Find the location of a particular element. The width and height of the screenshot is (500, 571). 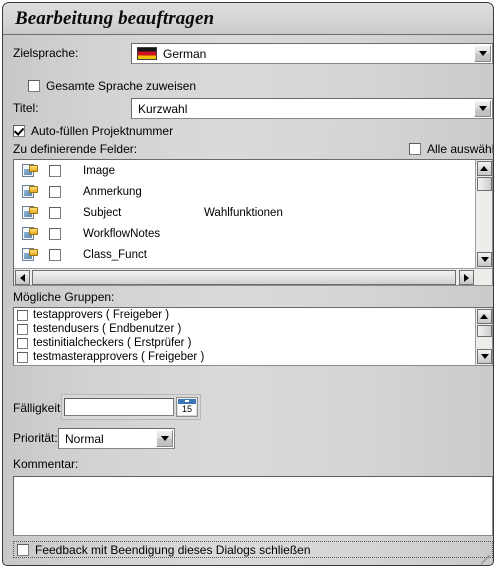

groups-vertical-scrollbar is located at coordinates (483, 336).